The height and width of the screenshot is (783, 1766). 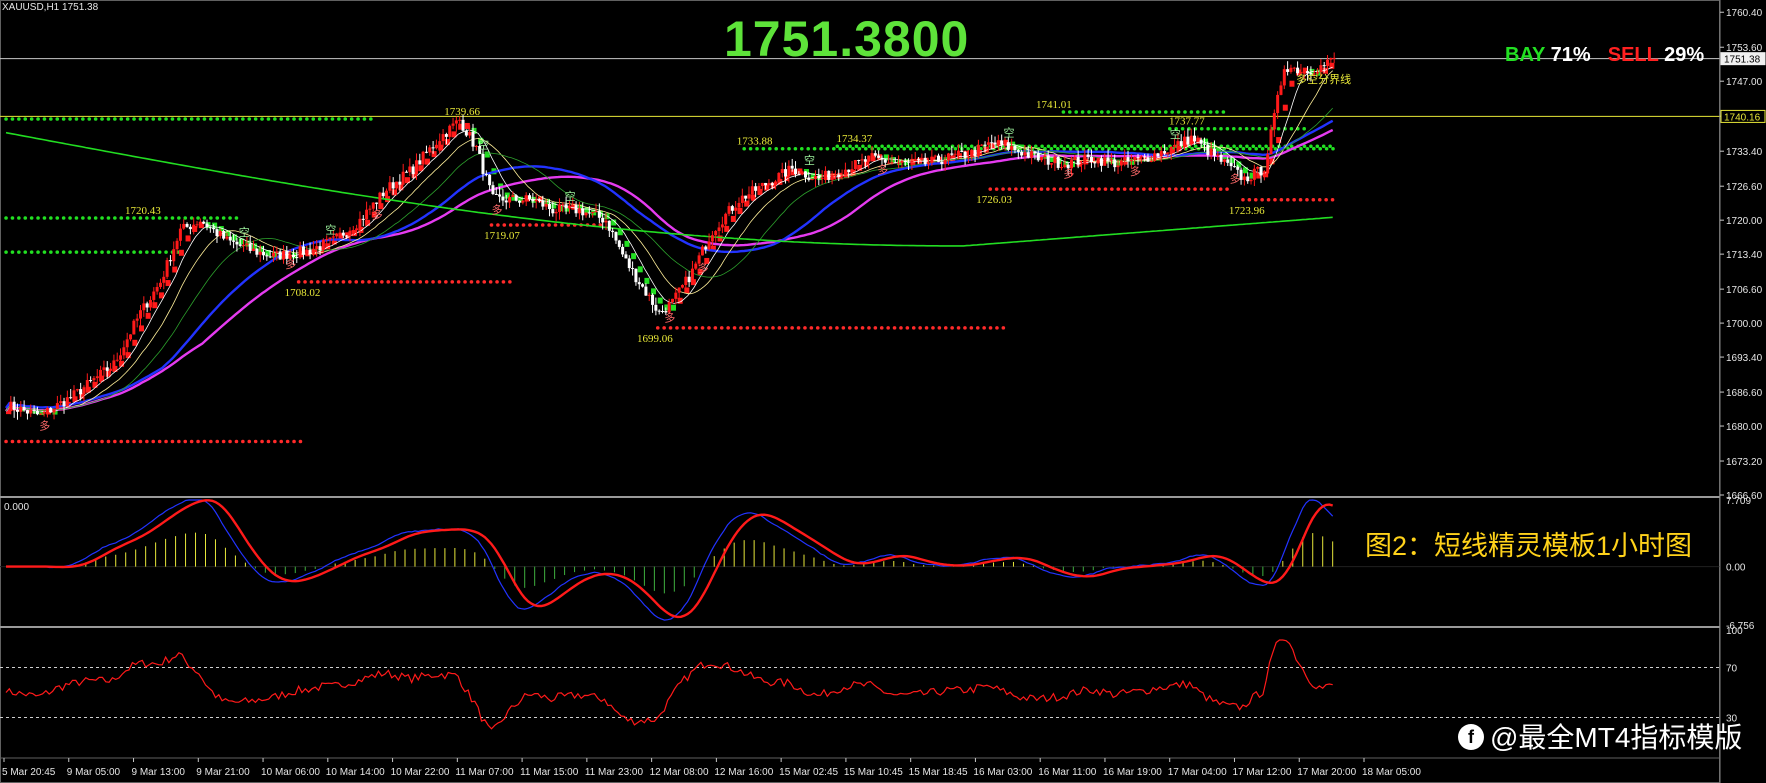 What do you see at coordinates (1604, 55) in the screenshot?
I see `buy-sell-ratio: BAY 71% SELL 29%` at bounding box center [1604, 55].